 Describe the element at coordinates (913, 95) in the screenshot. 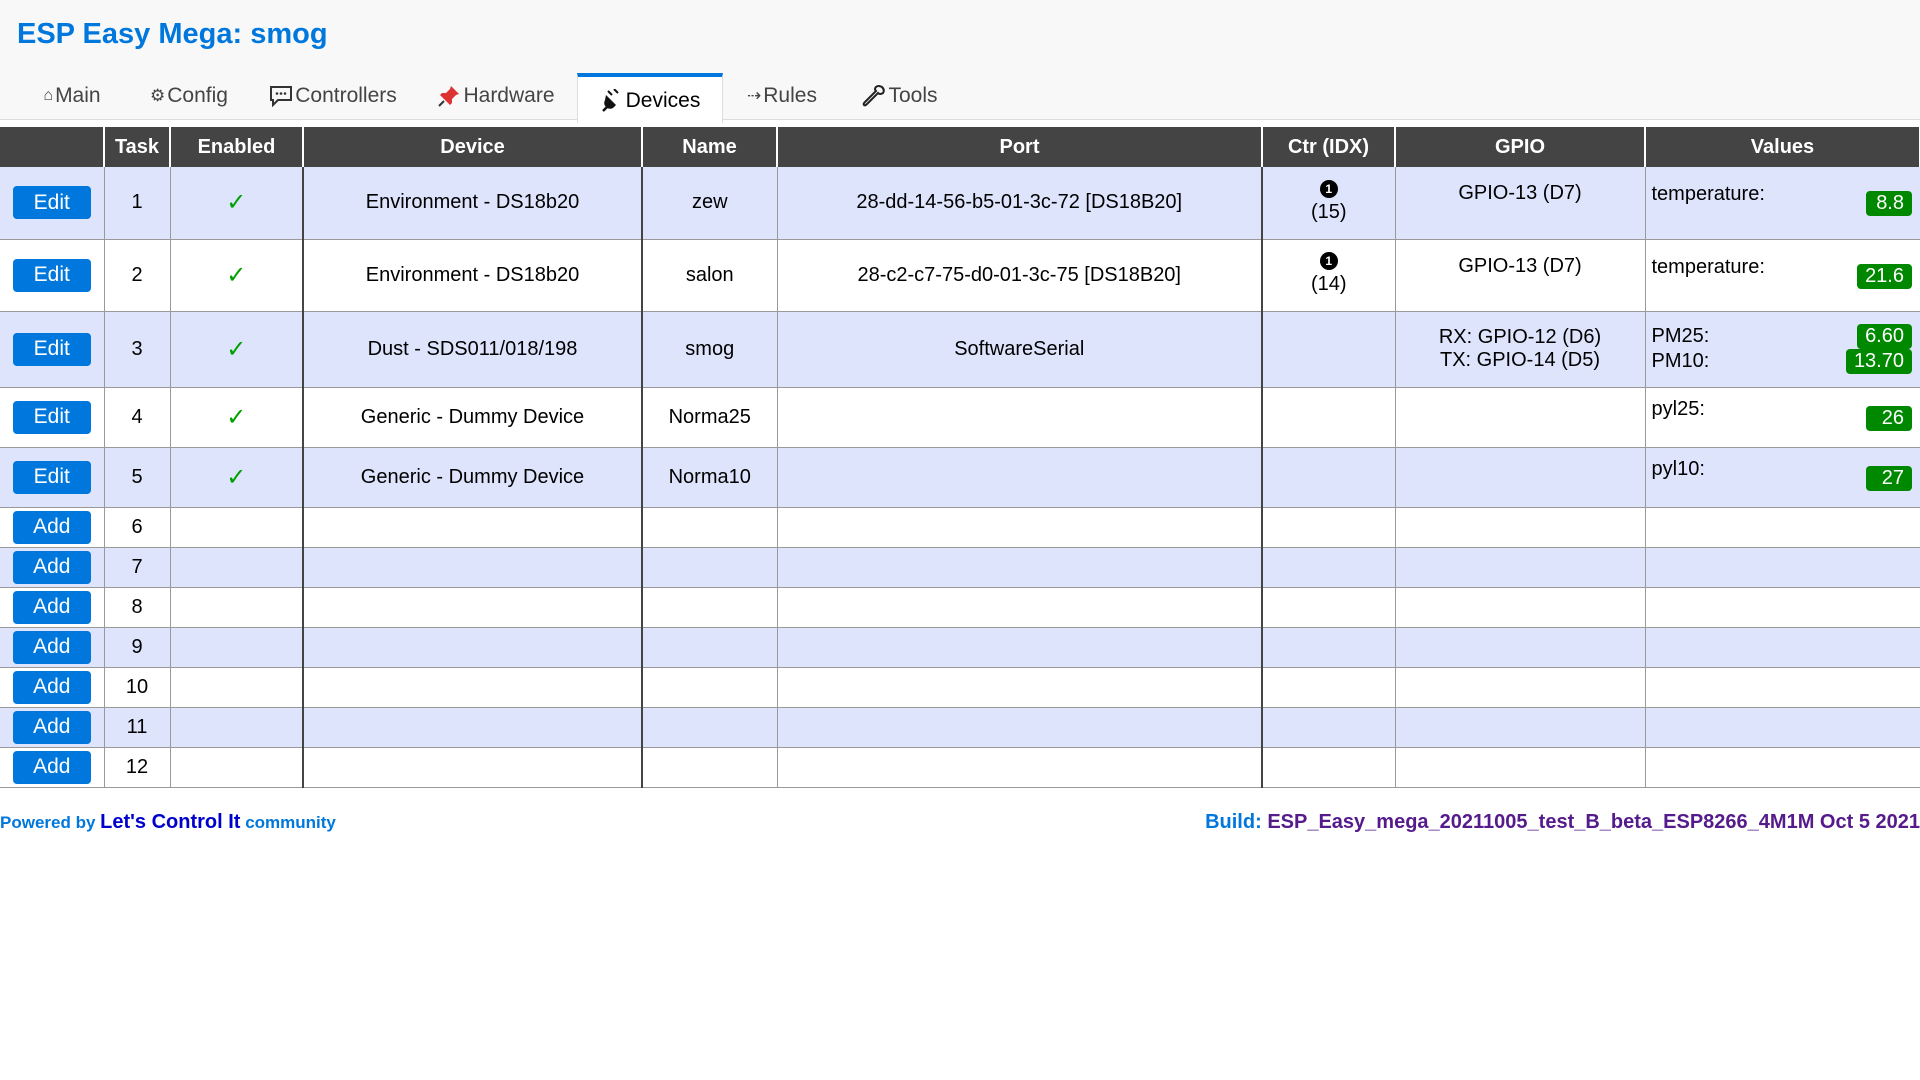

I see `tab-label: Tools` at that location.